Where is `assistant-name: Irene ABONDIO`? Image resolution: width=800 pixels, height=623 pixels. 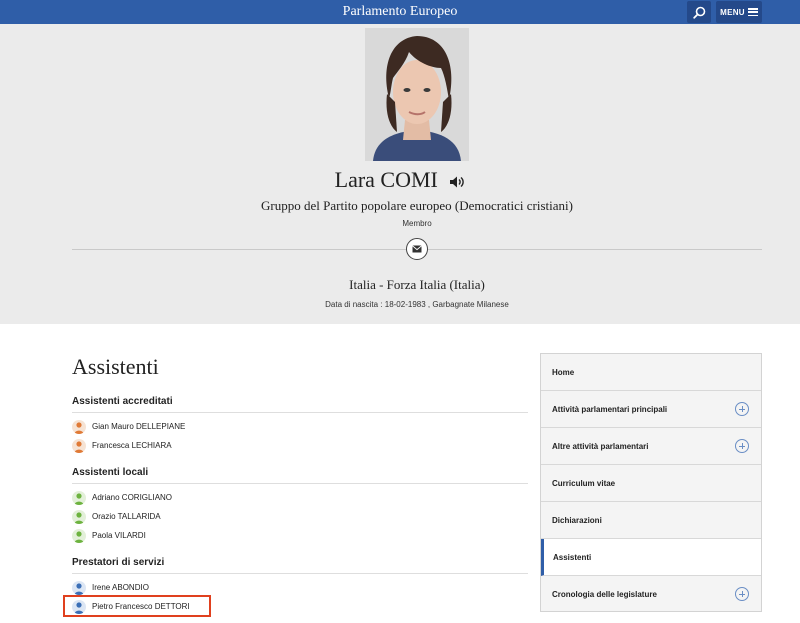
assistant-name: Irene ABONDIO is located at coordinates (120, 587).